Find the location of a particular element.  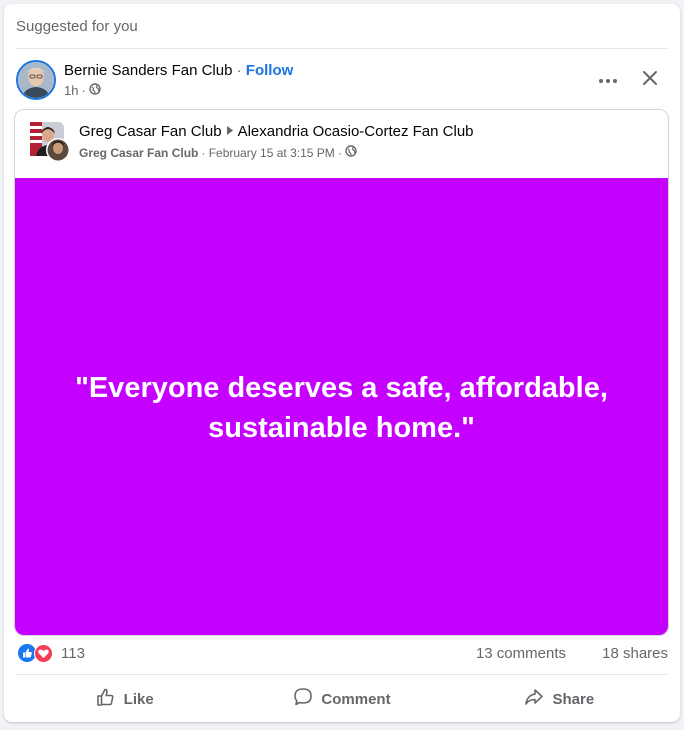

arrow-right-icon is located at coordinates (230, 131).